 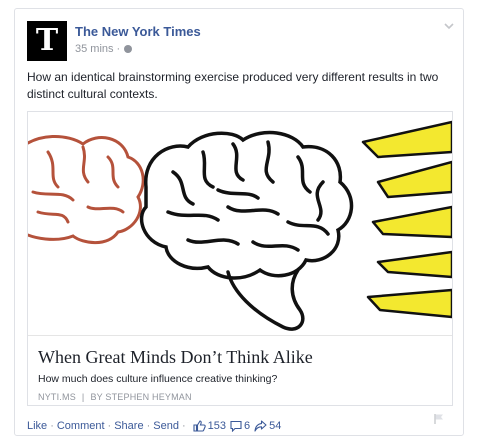 I want to click on post-time: 35 mins, so click(x=94, y=49).